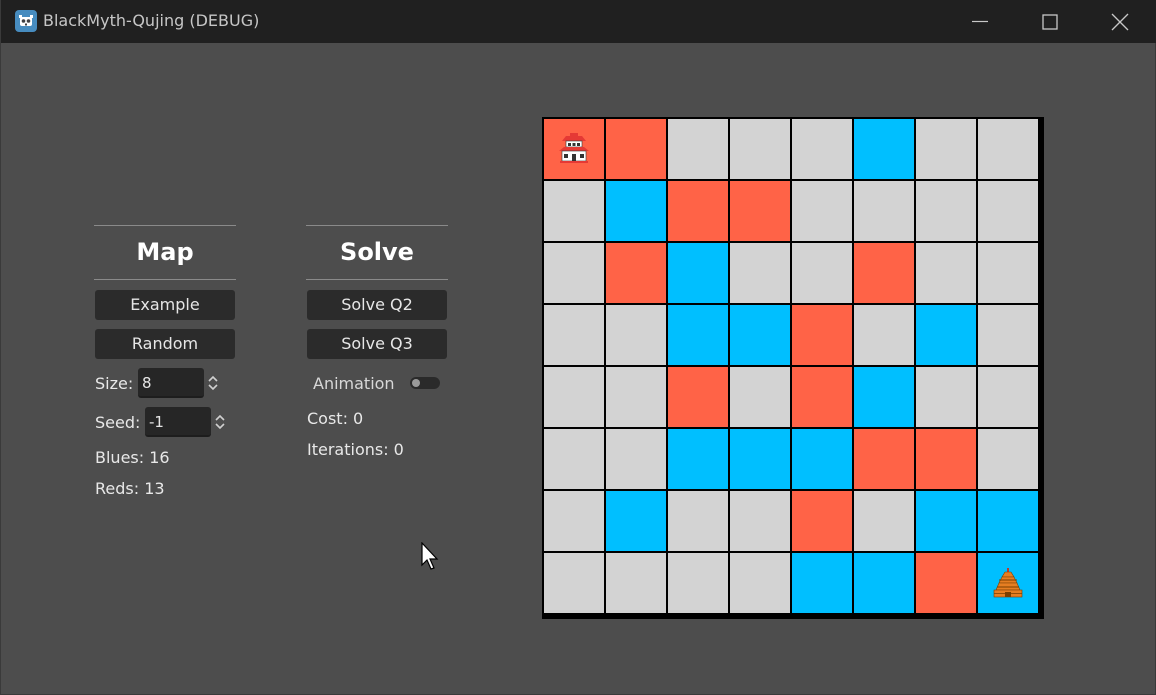 This screenshot has height=695, width=1156. What do you see at coordinates (425, 383) in the screenshot?
I see `animation-toggle` at bounding box center [425, 383].